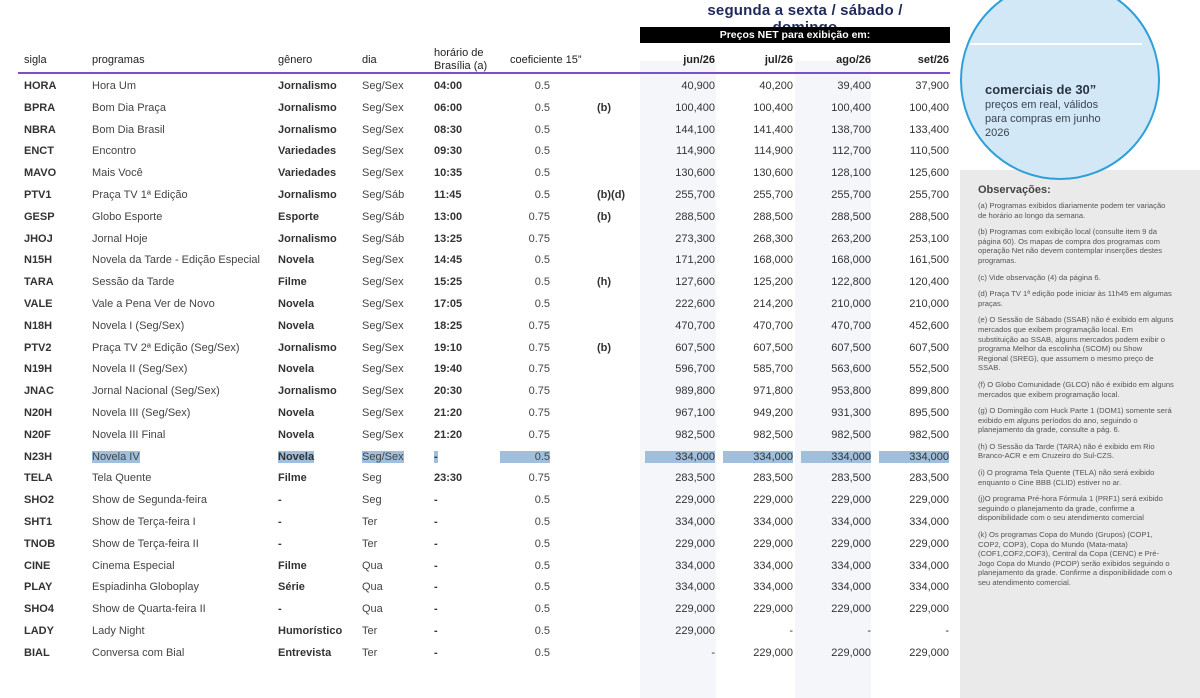  Describe the element at coordinates (461, 66) in the screenshot. I see `header-horario-line2: Brasília (a)` at that location.